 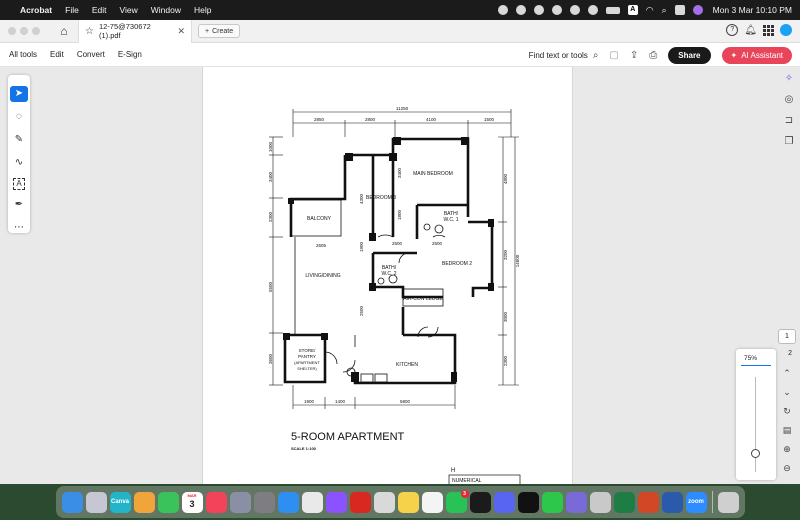 I want to click on tiktok-app, so click(x=528, y=502).